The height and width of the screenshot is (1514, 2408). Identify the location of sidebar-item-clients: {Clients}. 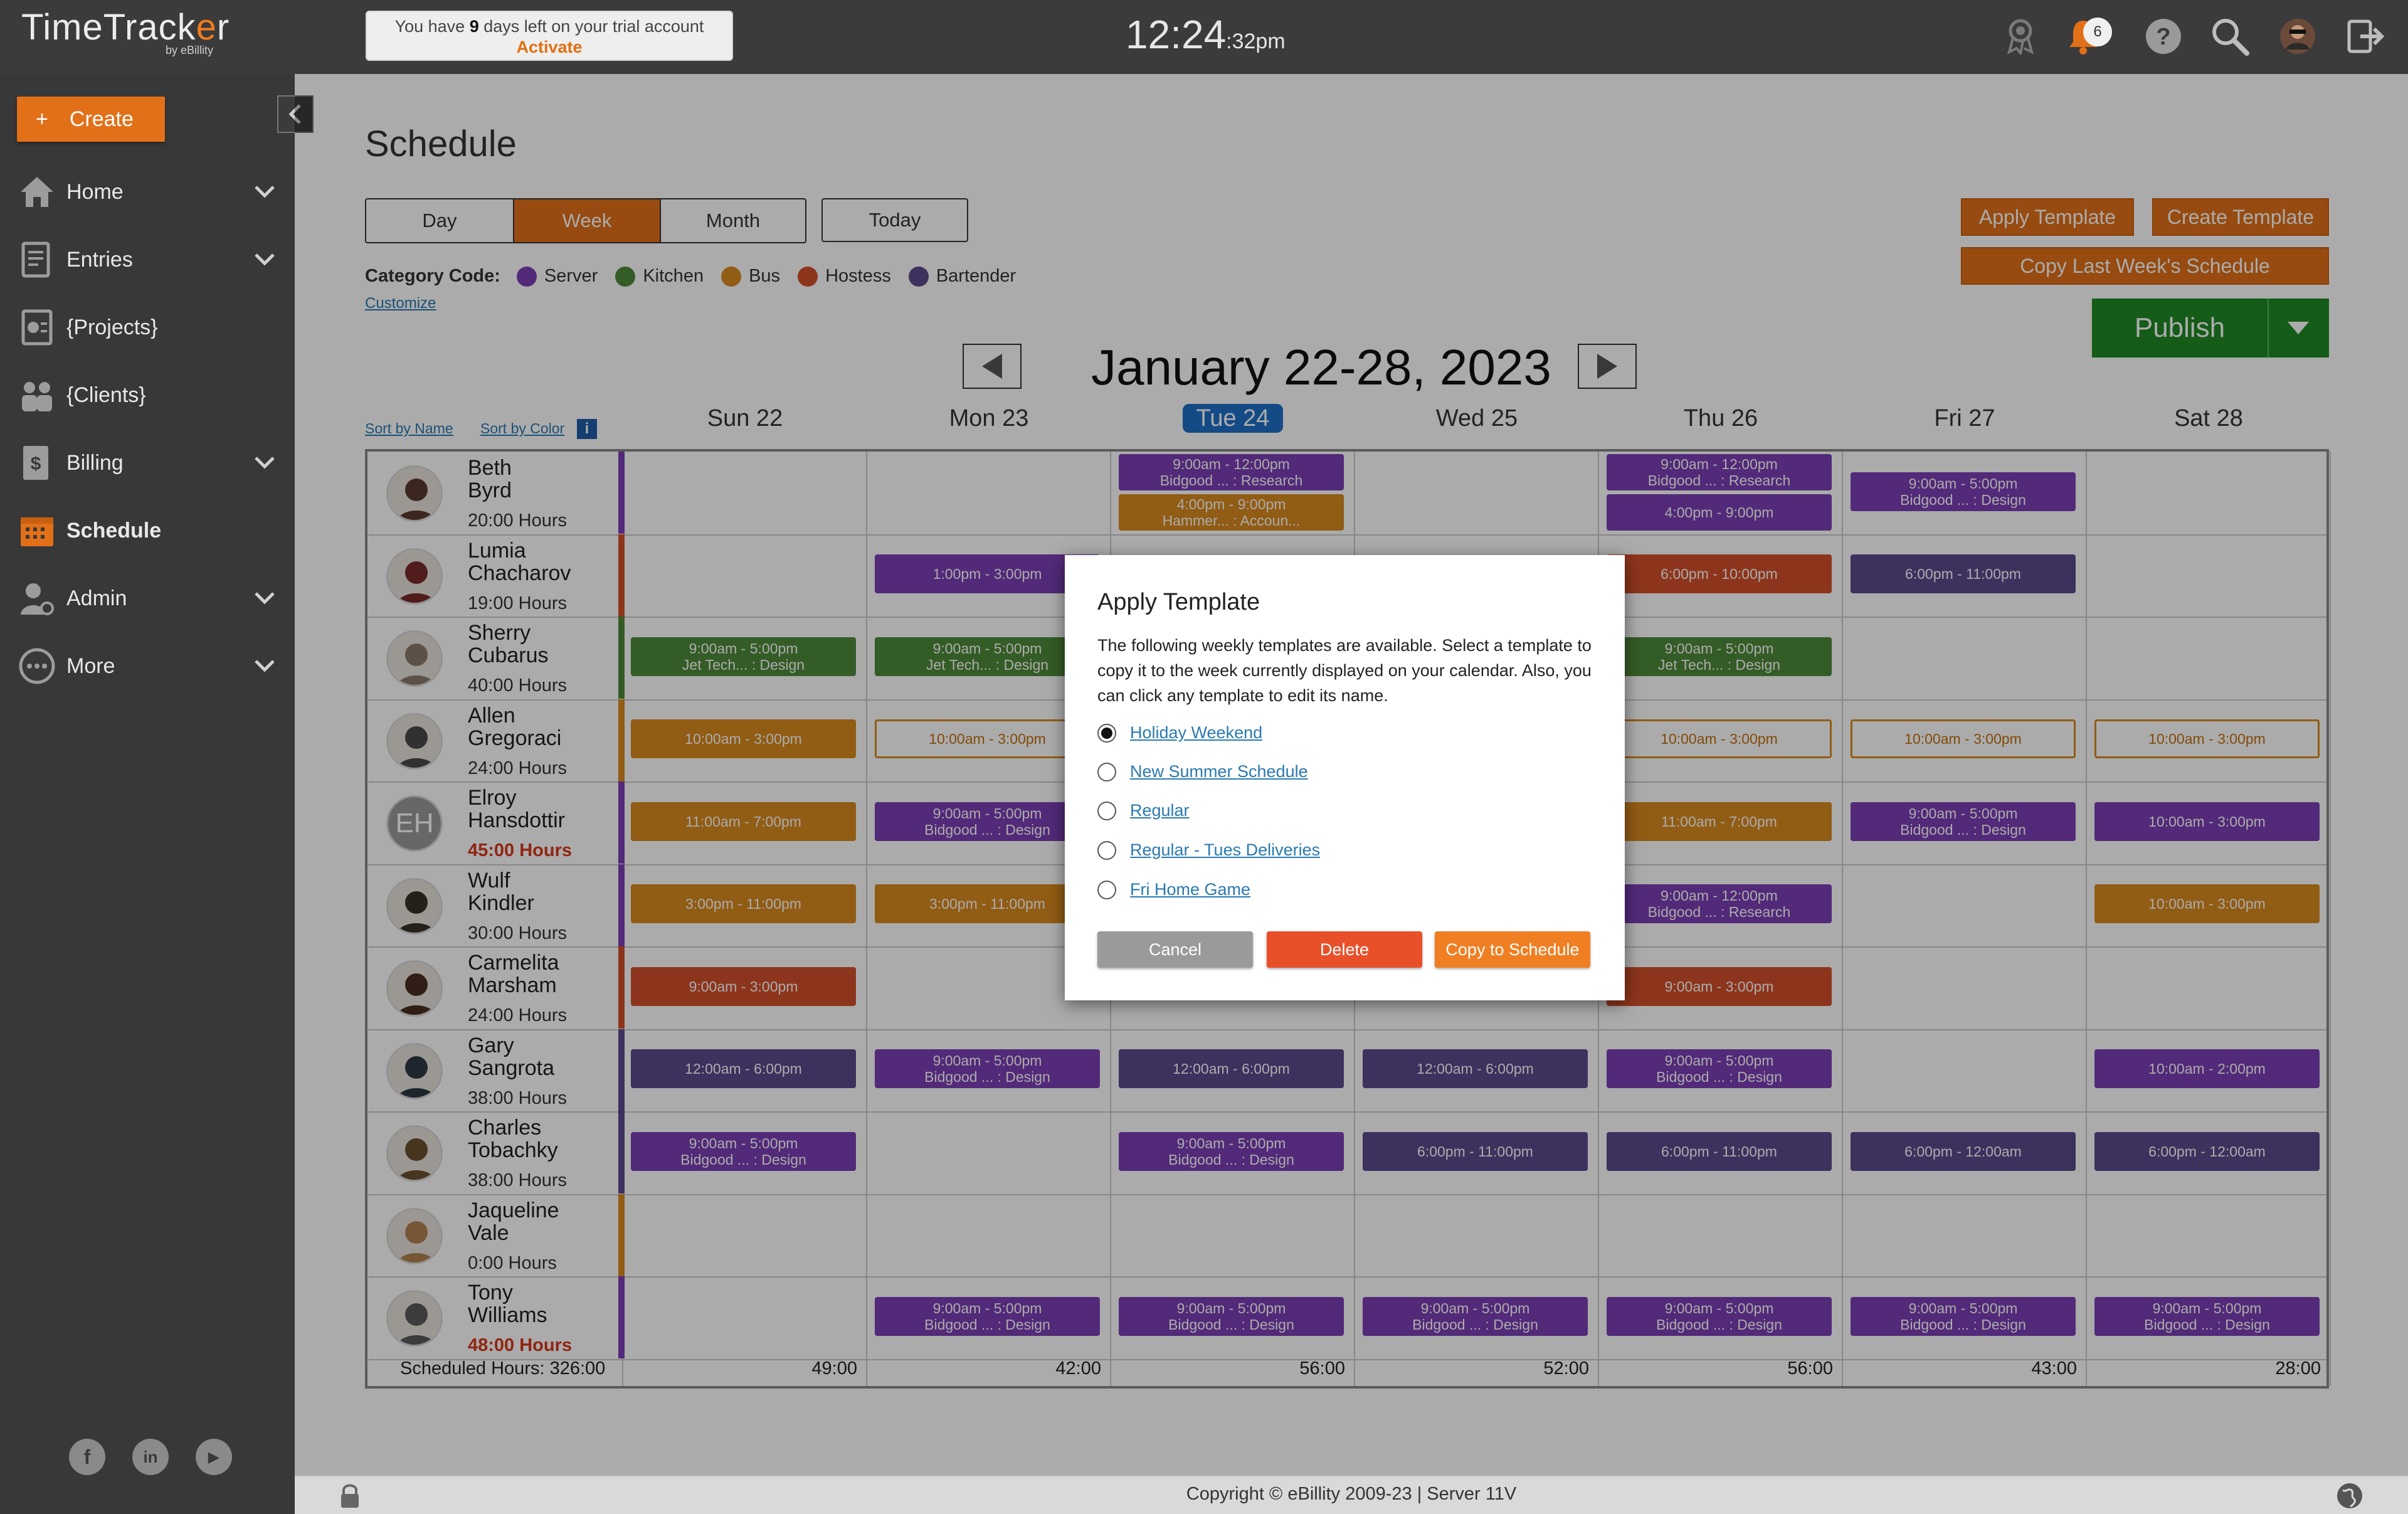
(147, 395).